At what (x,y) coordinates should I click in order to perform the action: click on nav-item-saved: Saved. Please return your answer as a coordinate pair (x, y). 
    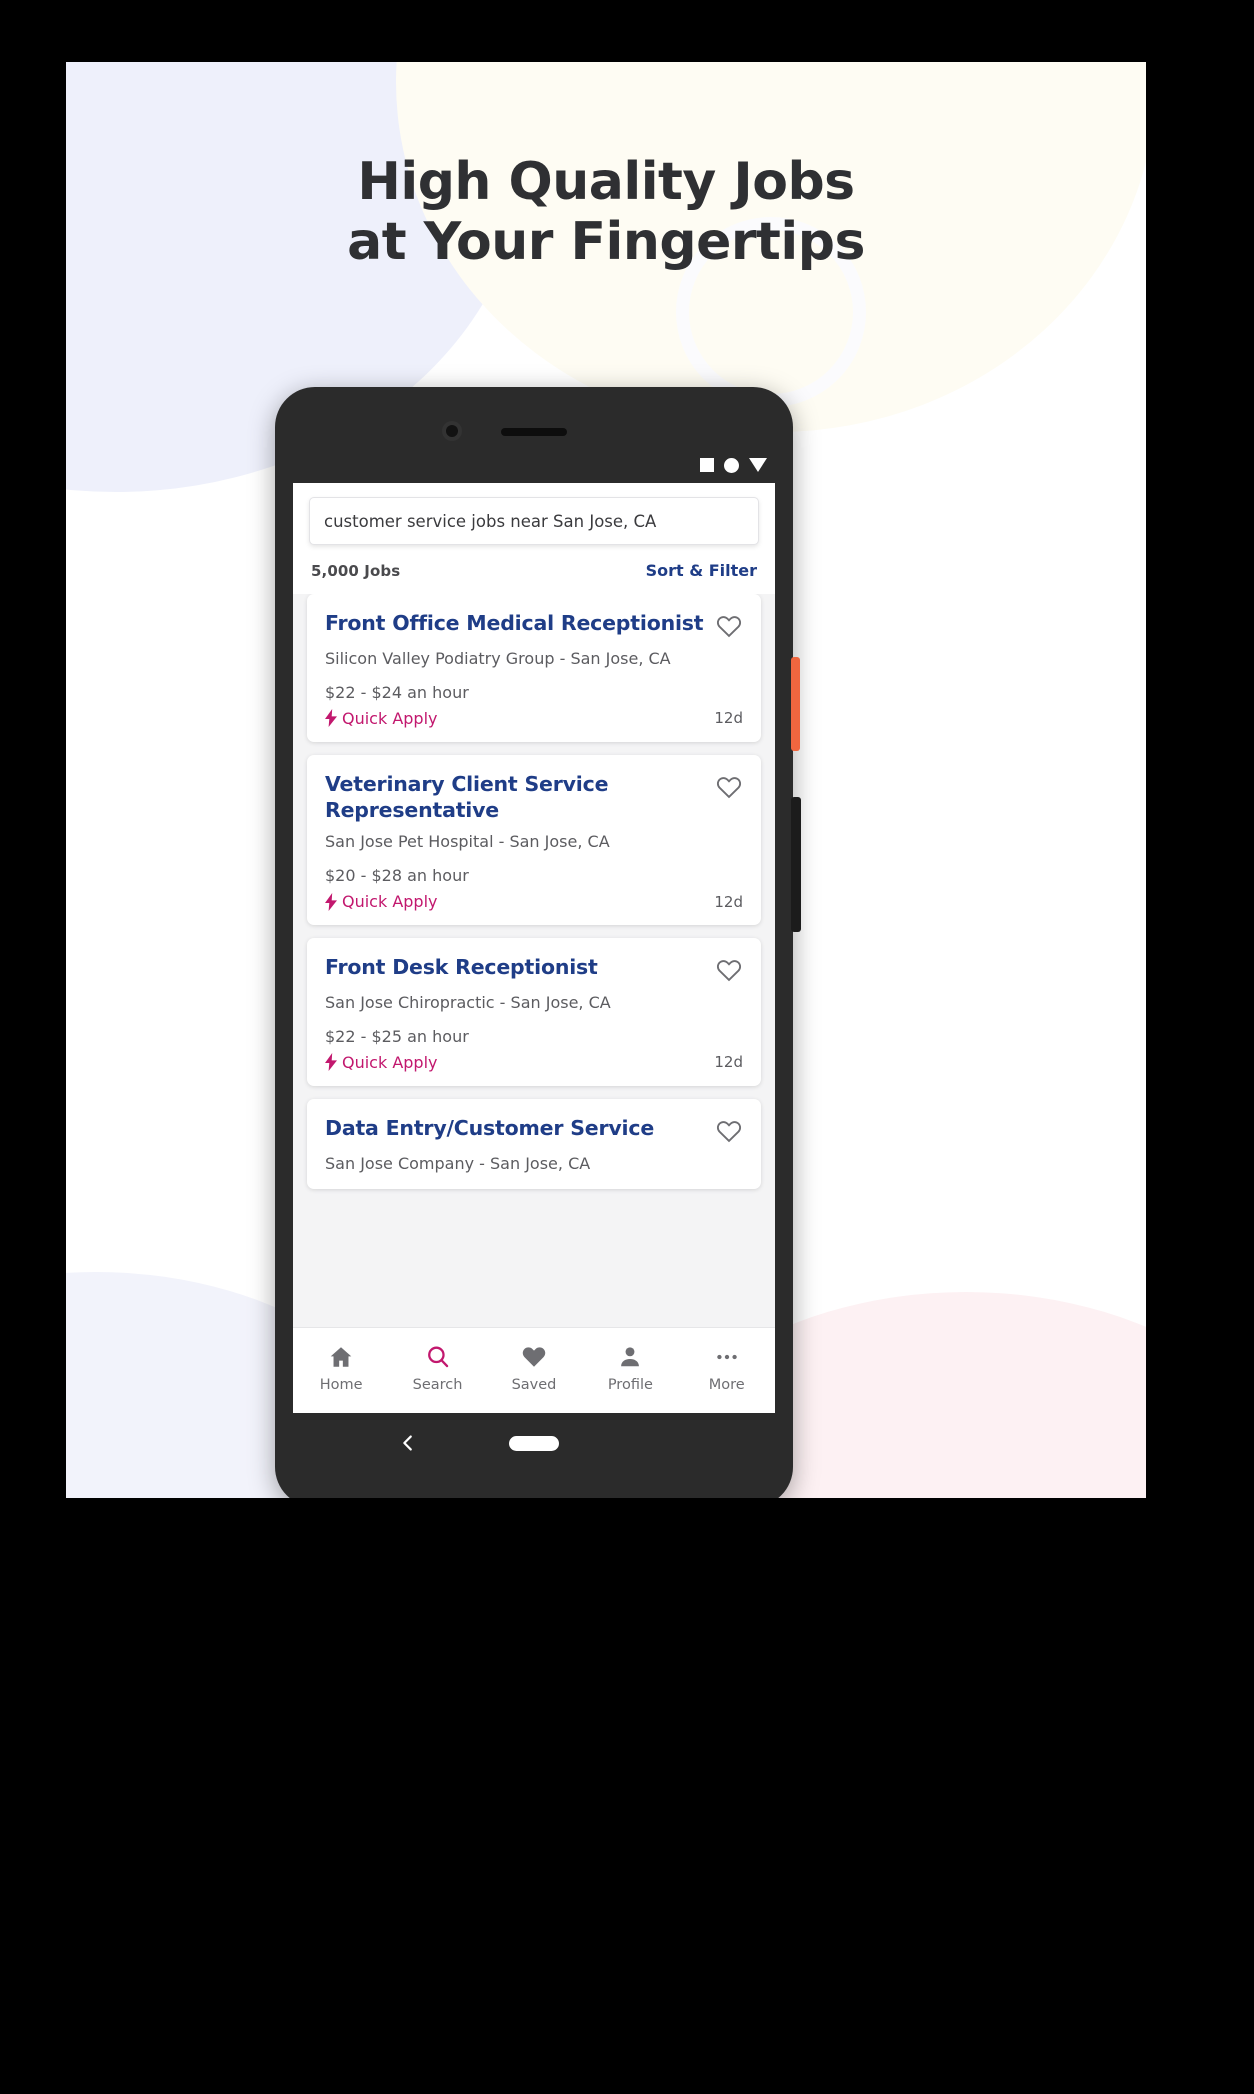
    Looking at the image, I should click on (534, 1368).